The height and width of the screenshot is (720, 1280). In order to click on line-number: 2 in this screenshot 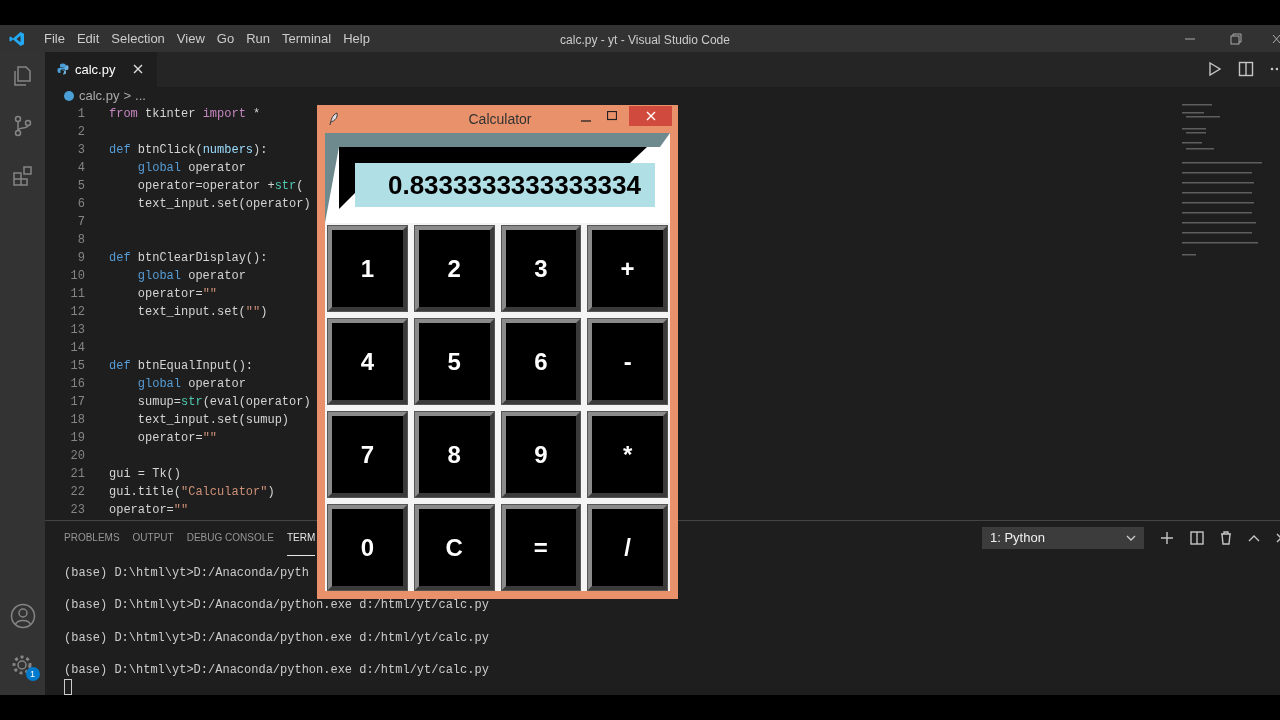, I will do `click(80, 132)`.